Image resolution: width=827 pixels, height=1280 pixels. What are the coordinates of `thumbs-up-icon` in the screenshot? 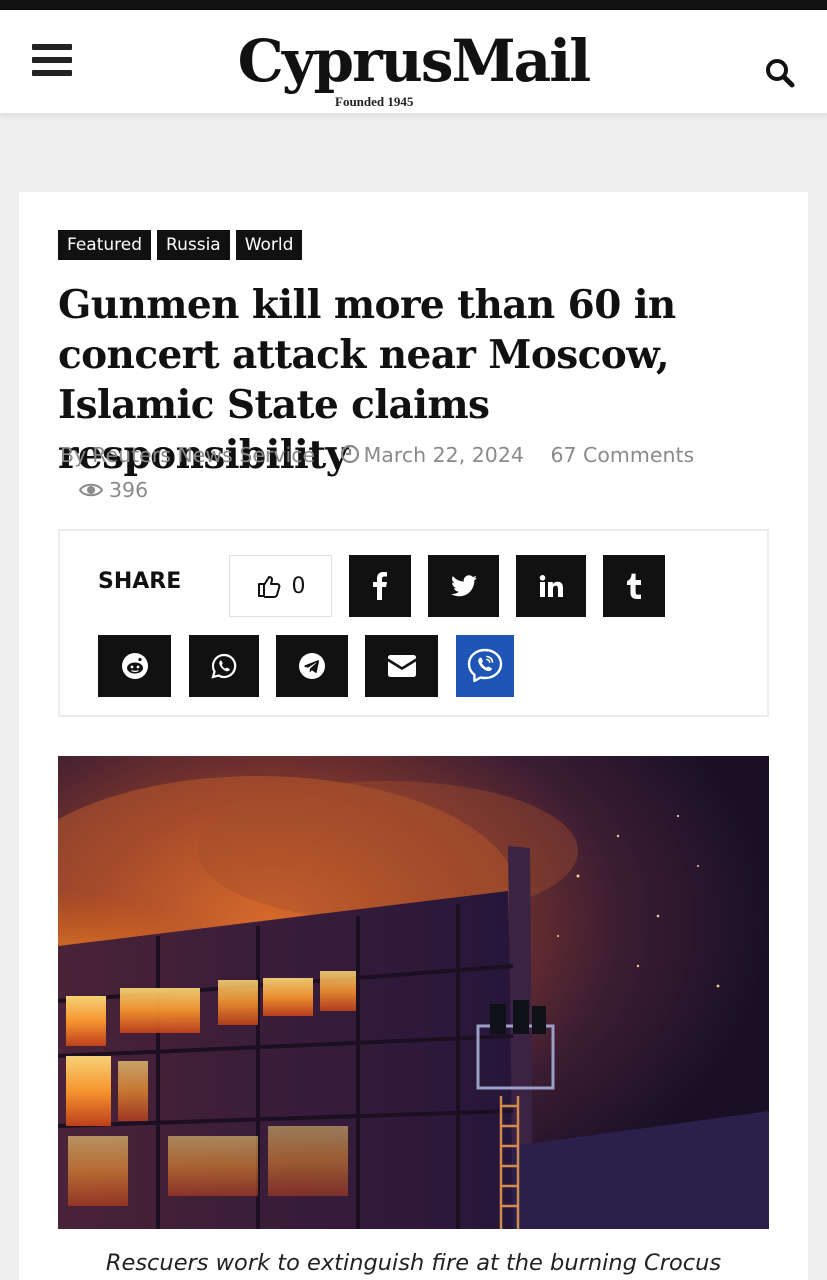 It's located at (268, 587).